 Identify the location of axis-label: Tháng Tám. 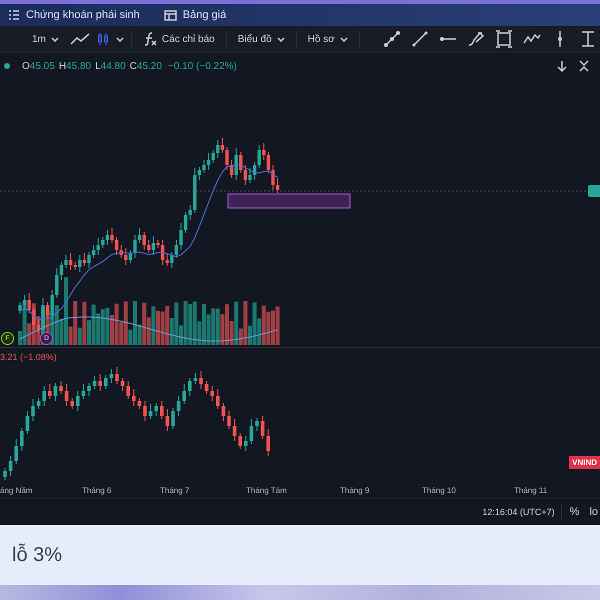
(267, 490).